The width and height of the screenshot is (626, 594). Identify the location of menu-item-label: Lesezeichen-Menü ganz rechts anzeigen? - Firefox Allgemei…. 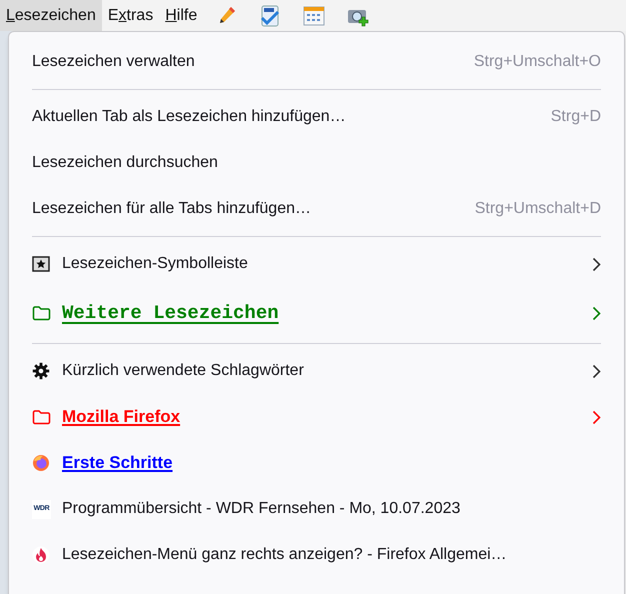
(284, 555).